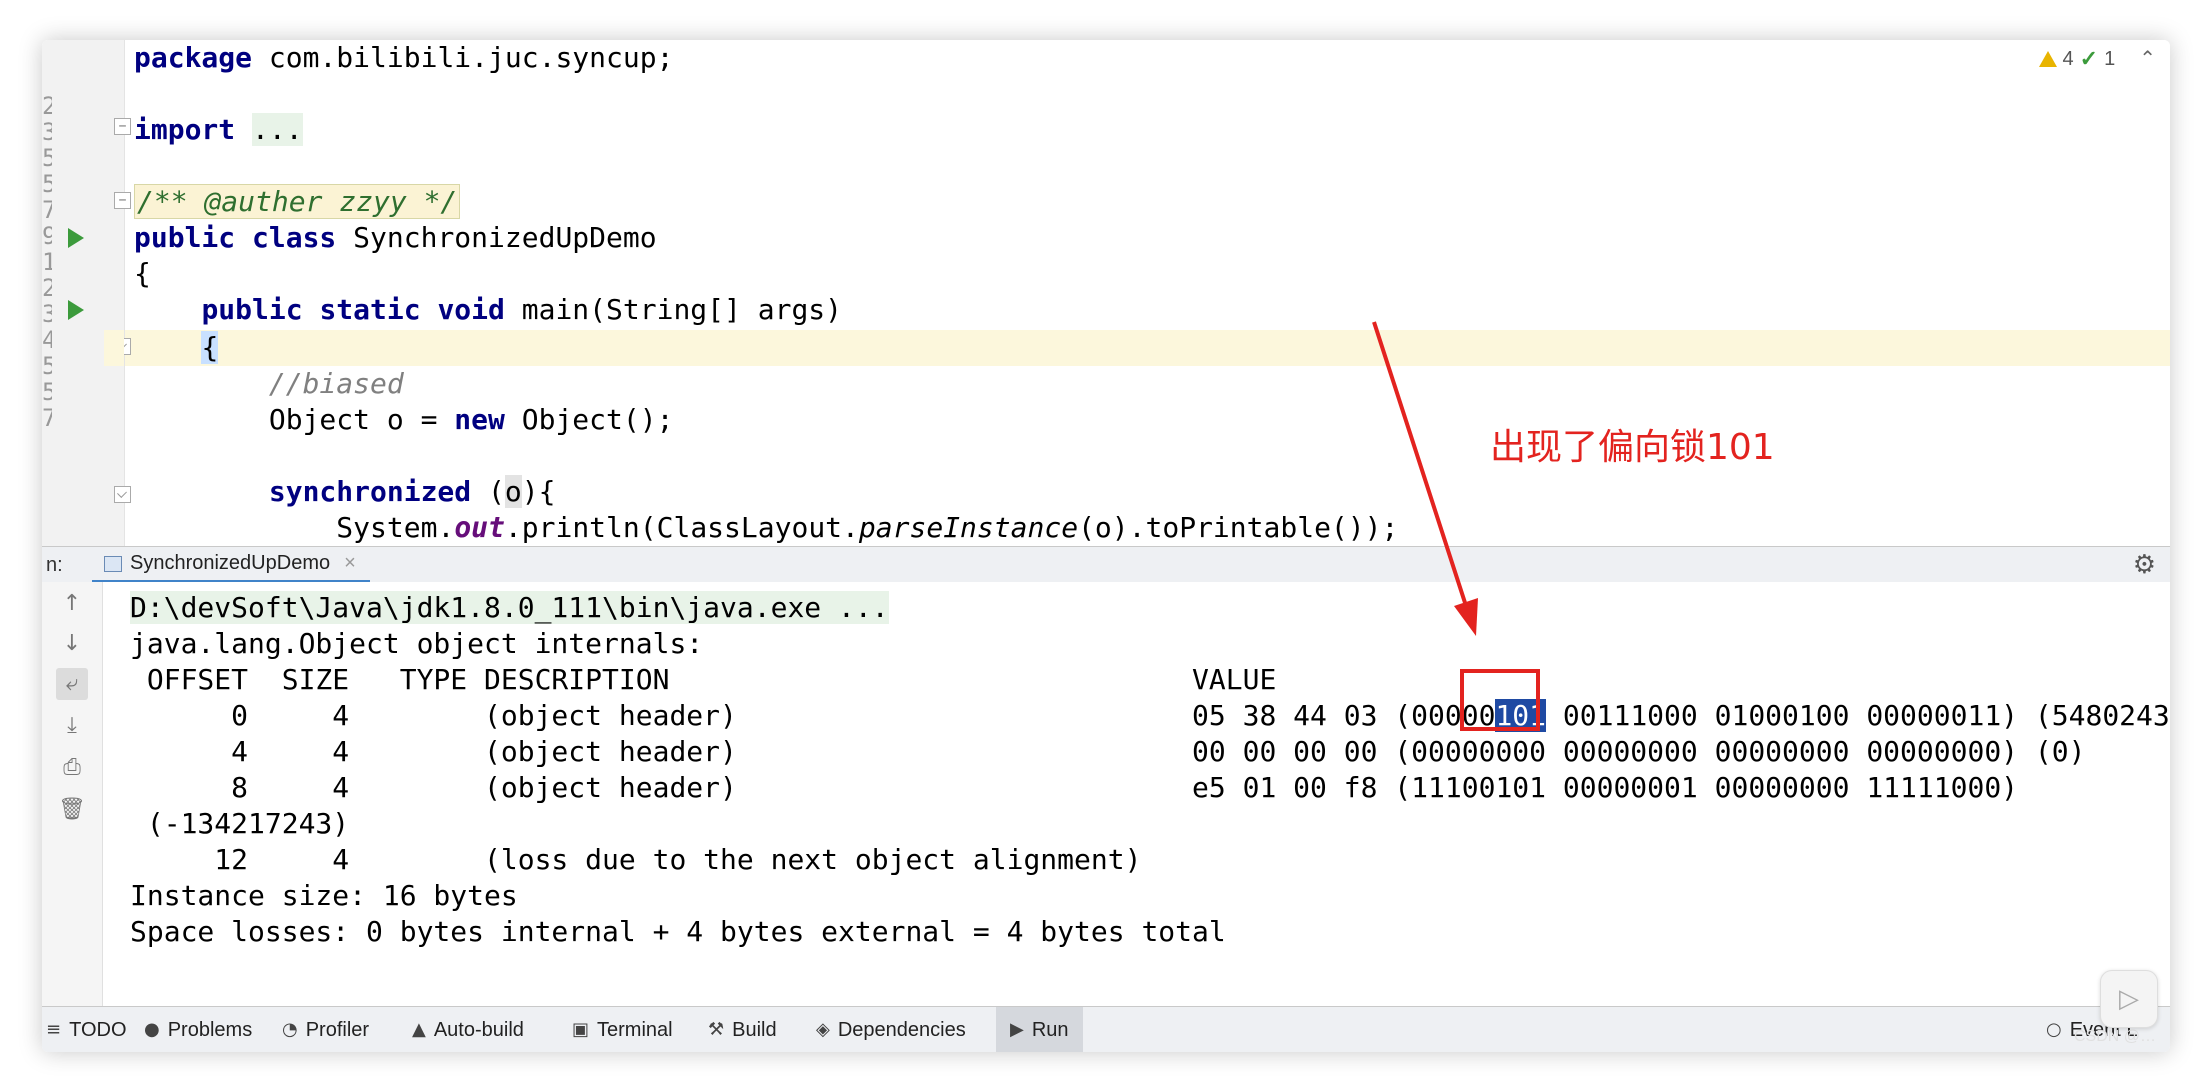  I want to click on run-tab-label: SynchronizedUpDemo, so click(230, 563).